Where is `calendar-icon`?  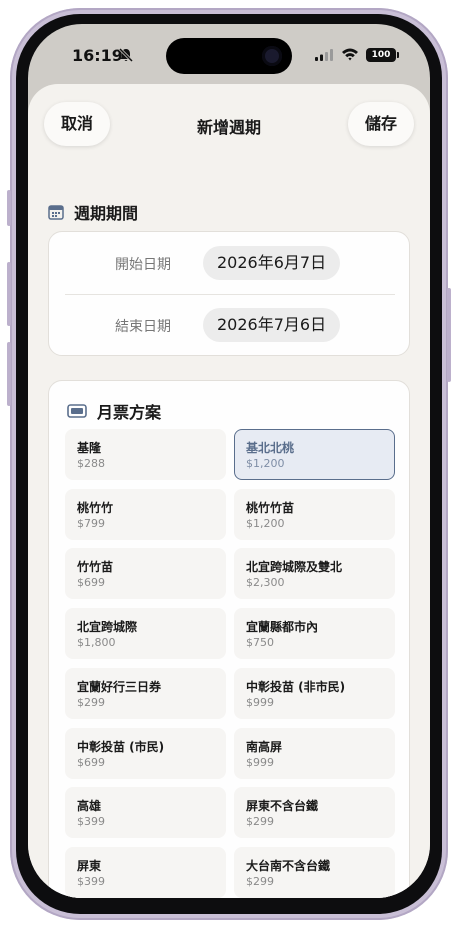
calendar-icon is located at coordinates (56, 212).